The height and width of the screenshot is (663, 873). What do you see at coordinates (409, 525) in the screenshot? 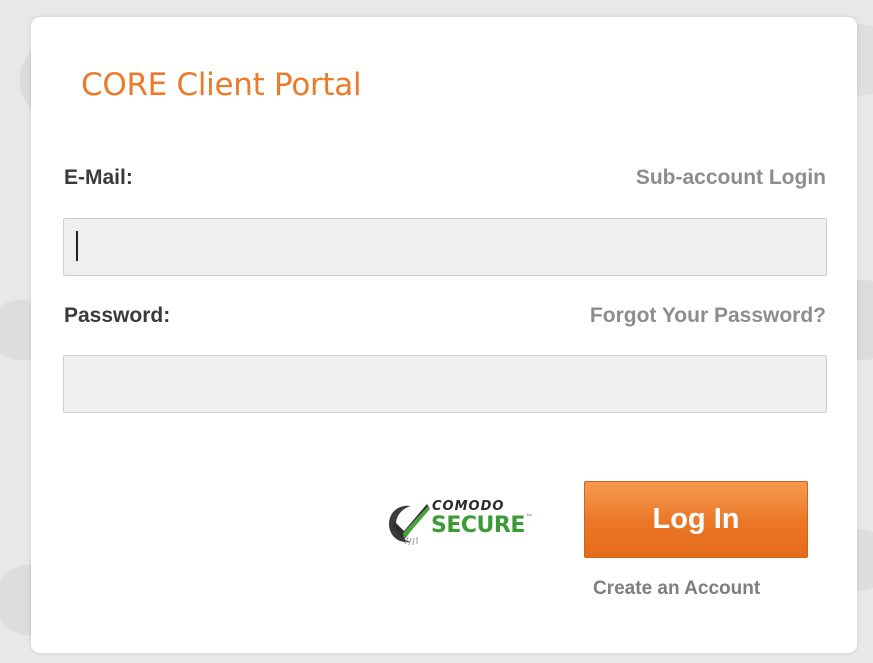
I see `comodo-check-icon` at bounding box center [409, 525].